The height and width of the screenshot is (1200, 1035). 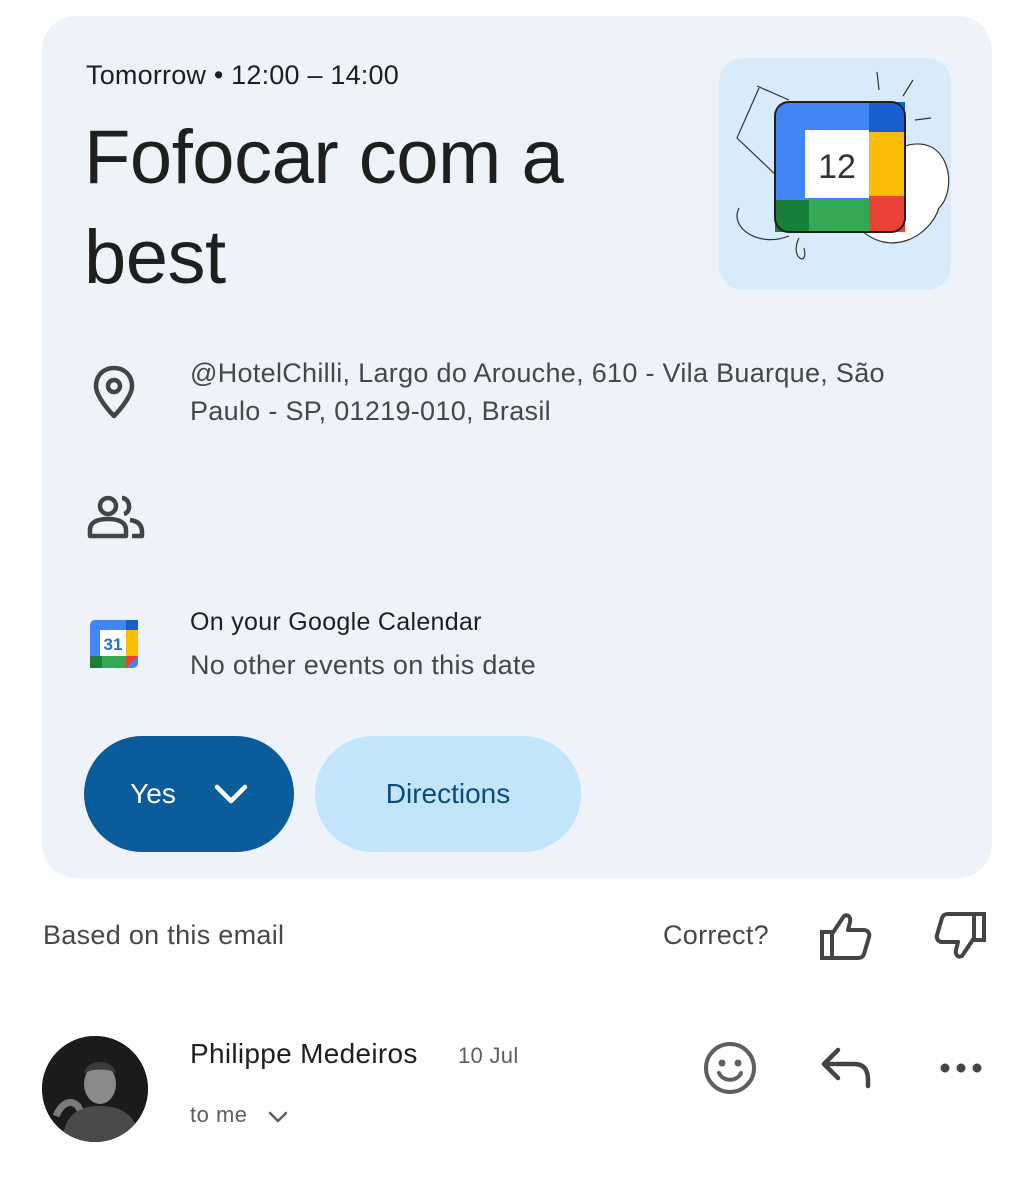 What do you see at coordinates (488, 1055) in the screenshot?
I see `email-date: 10 Jul` at bounding box center [488, 1055].